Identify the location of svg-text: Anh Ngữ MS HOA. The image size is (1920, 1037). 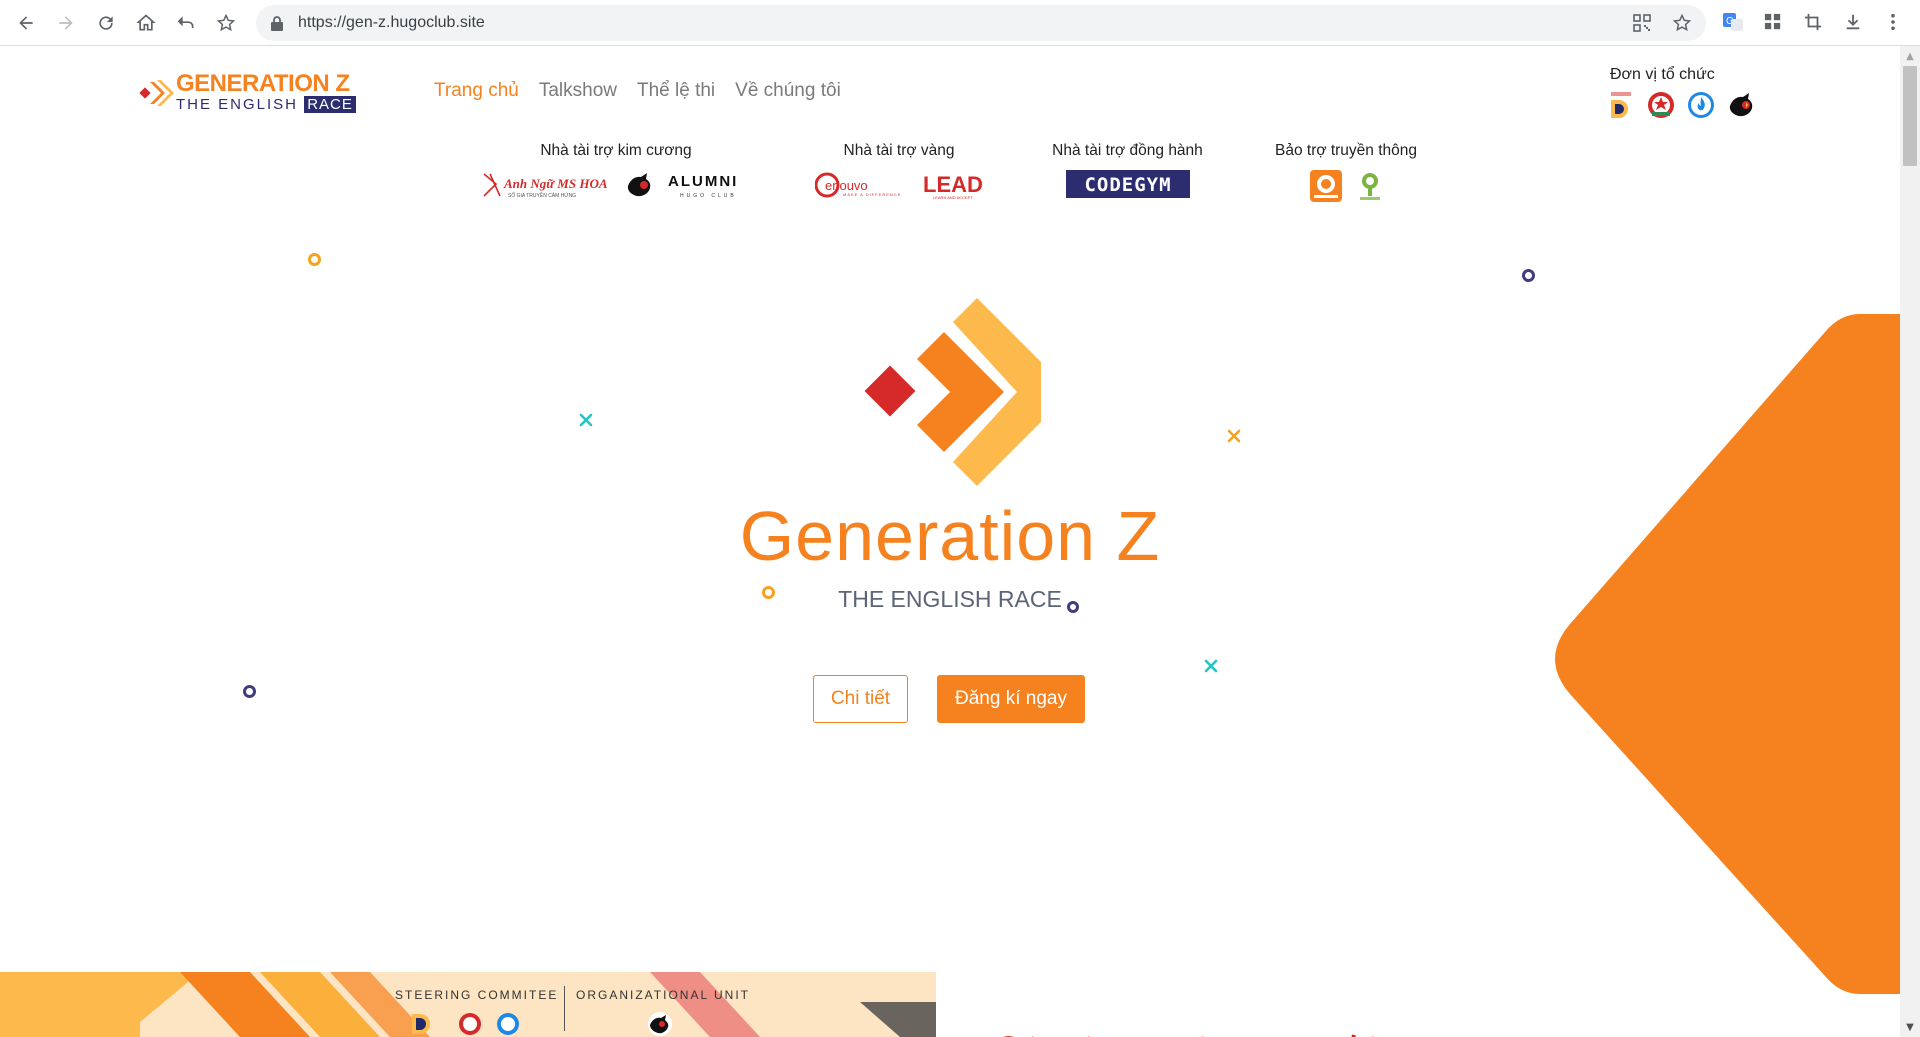
(555, 183).